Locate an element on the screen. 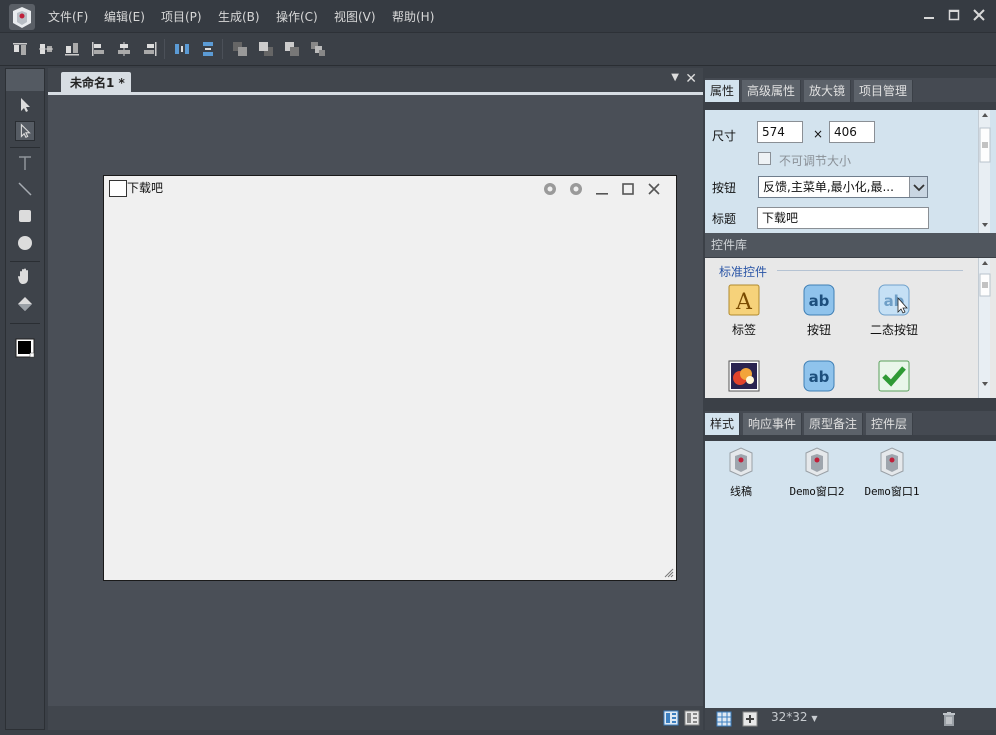  maximize-icon is located at coordinates (954, 15).